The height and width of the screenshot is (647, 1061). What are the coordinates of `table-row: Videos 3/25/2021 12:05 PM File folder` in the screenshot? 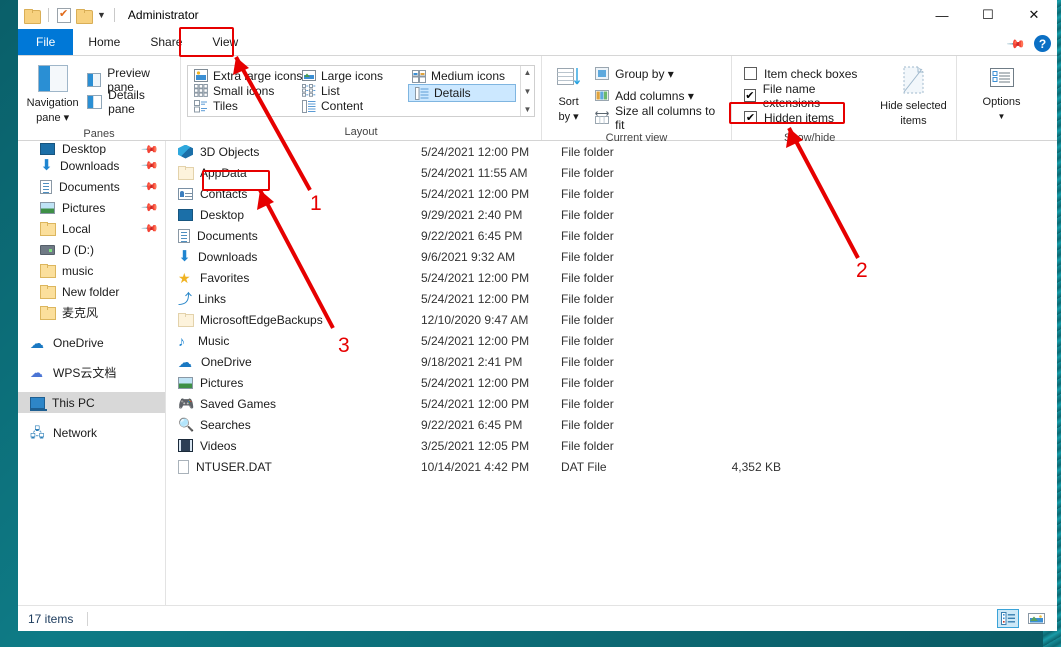 It's located at (611, 445).